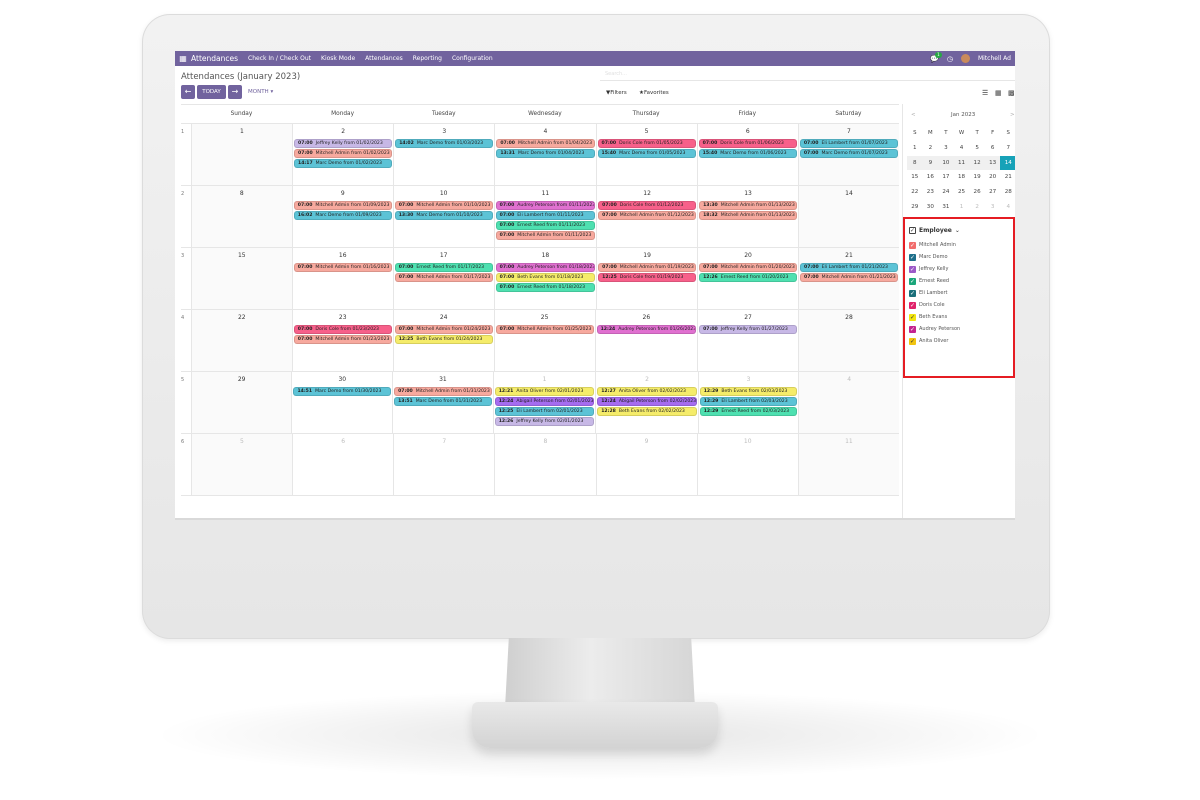 This screenshot has width=1200, height=800. Describe the element at coordinates (444, 143) in the screenshot. I see `calendar-event: 14:02 Marc Demo from 01/03/2023` at that location.